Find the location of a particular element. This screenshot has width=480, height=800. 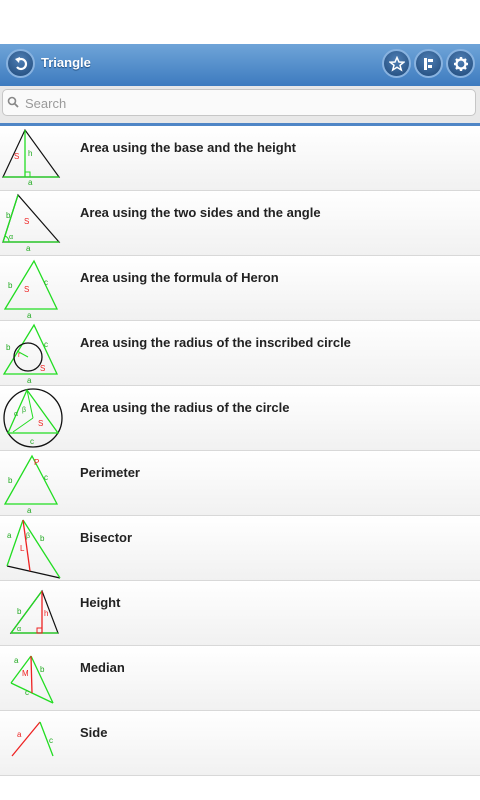

back-button is located at coordinates (20, 63).